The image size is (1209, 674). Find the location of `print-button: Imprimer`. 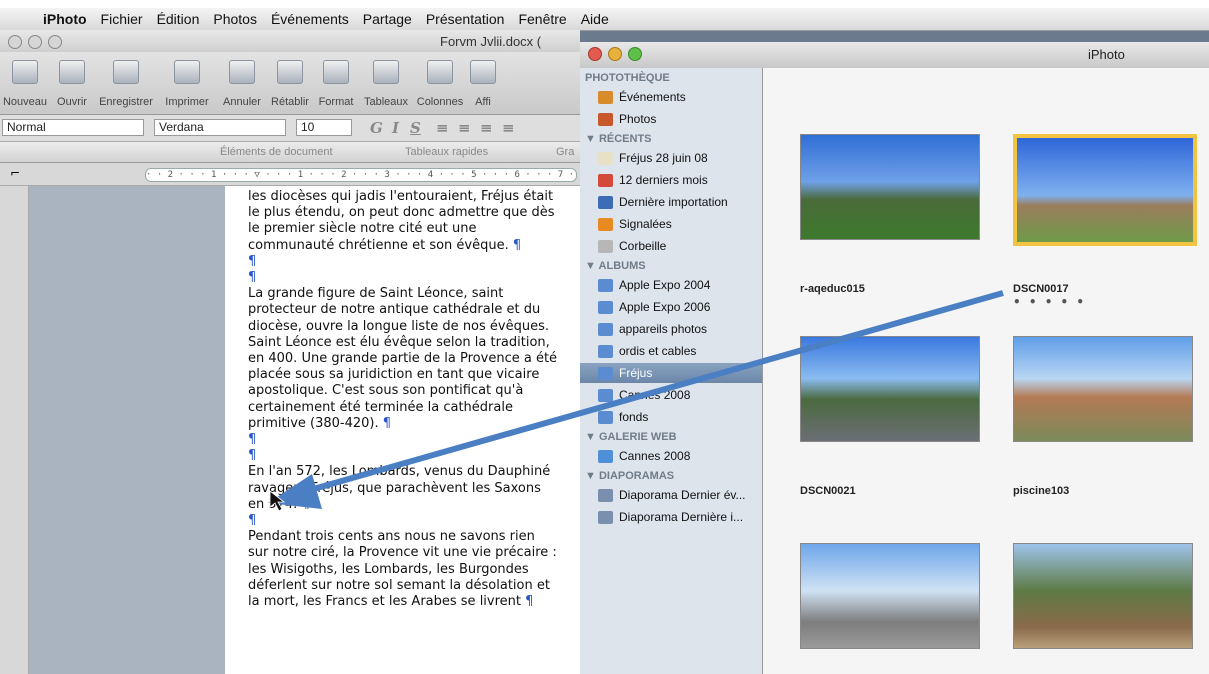

print-button: Imprimer is located at coordinates (187, 84).